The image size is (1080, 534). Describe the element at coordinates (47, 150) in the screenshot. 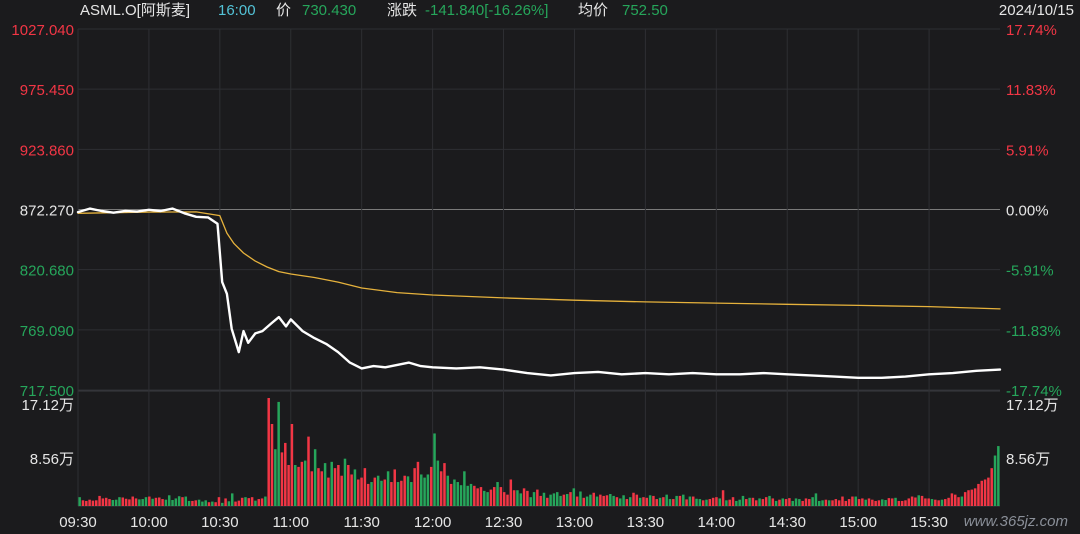

I see `y-tick-label-left: 923.860` at that location.